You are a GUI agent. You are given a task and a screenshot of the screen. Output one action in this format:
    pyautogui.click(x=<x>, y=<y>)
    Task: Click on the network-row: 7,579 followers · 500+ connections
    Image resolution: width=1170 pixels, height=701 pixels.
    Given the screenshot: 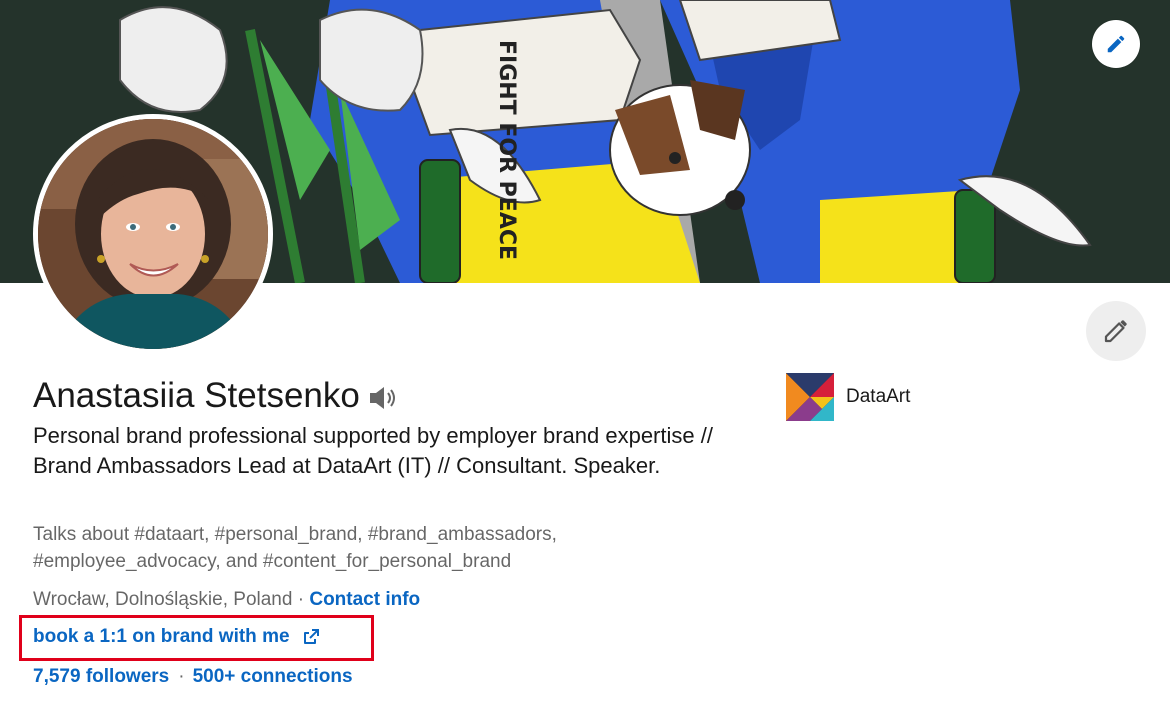 What is the action you would take?
    pyautogui.click(x=193, y=677)
    